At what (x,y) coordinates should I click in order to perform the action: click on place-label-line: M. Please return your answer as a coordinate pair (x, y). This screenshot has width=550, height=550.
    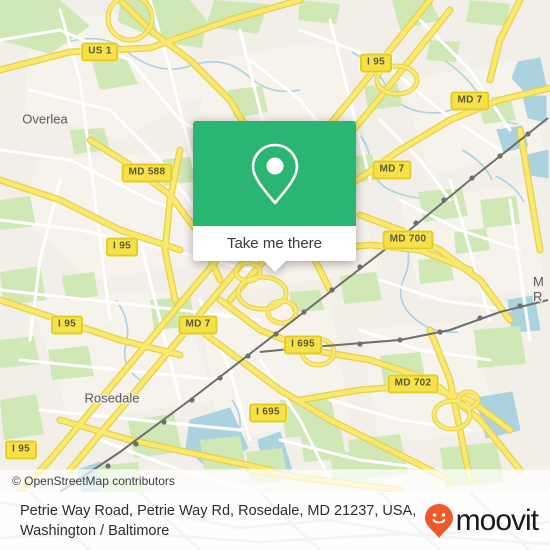
    Looking at the image, I should click on (538, 281).